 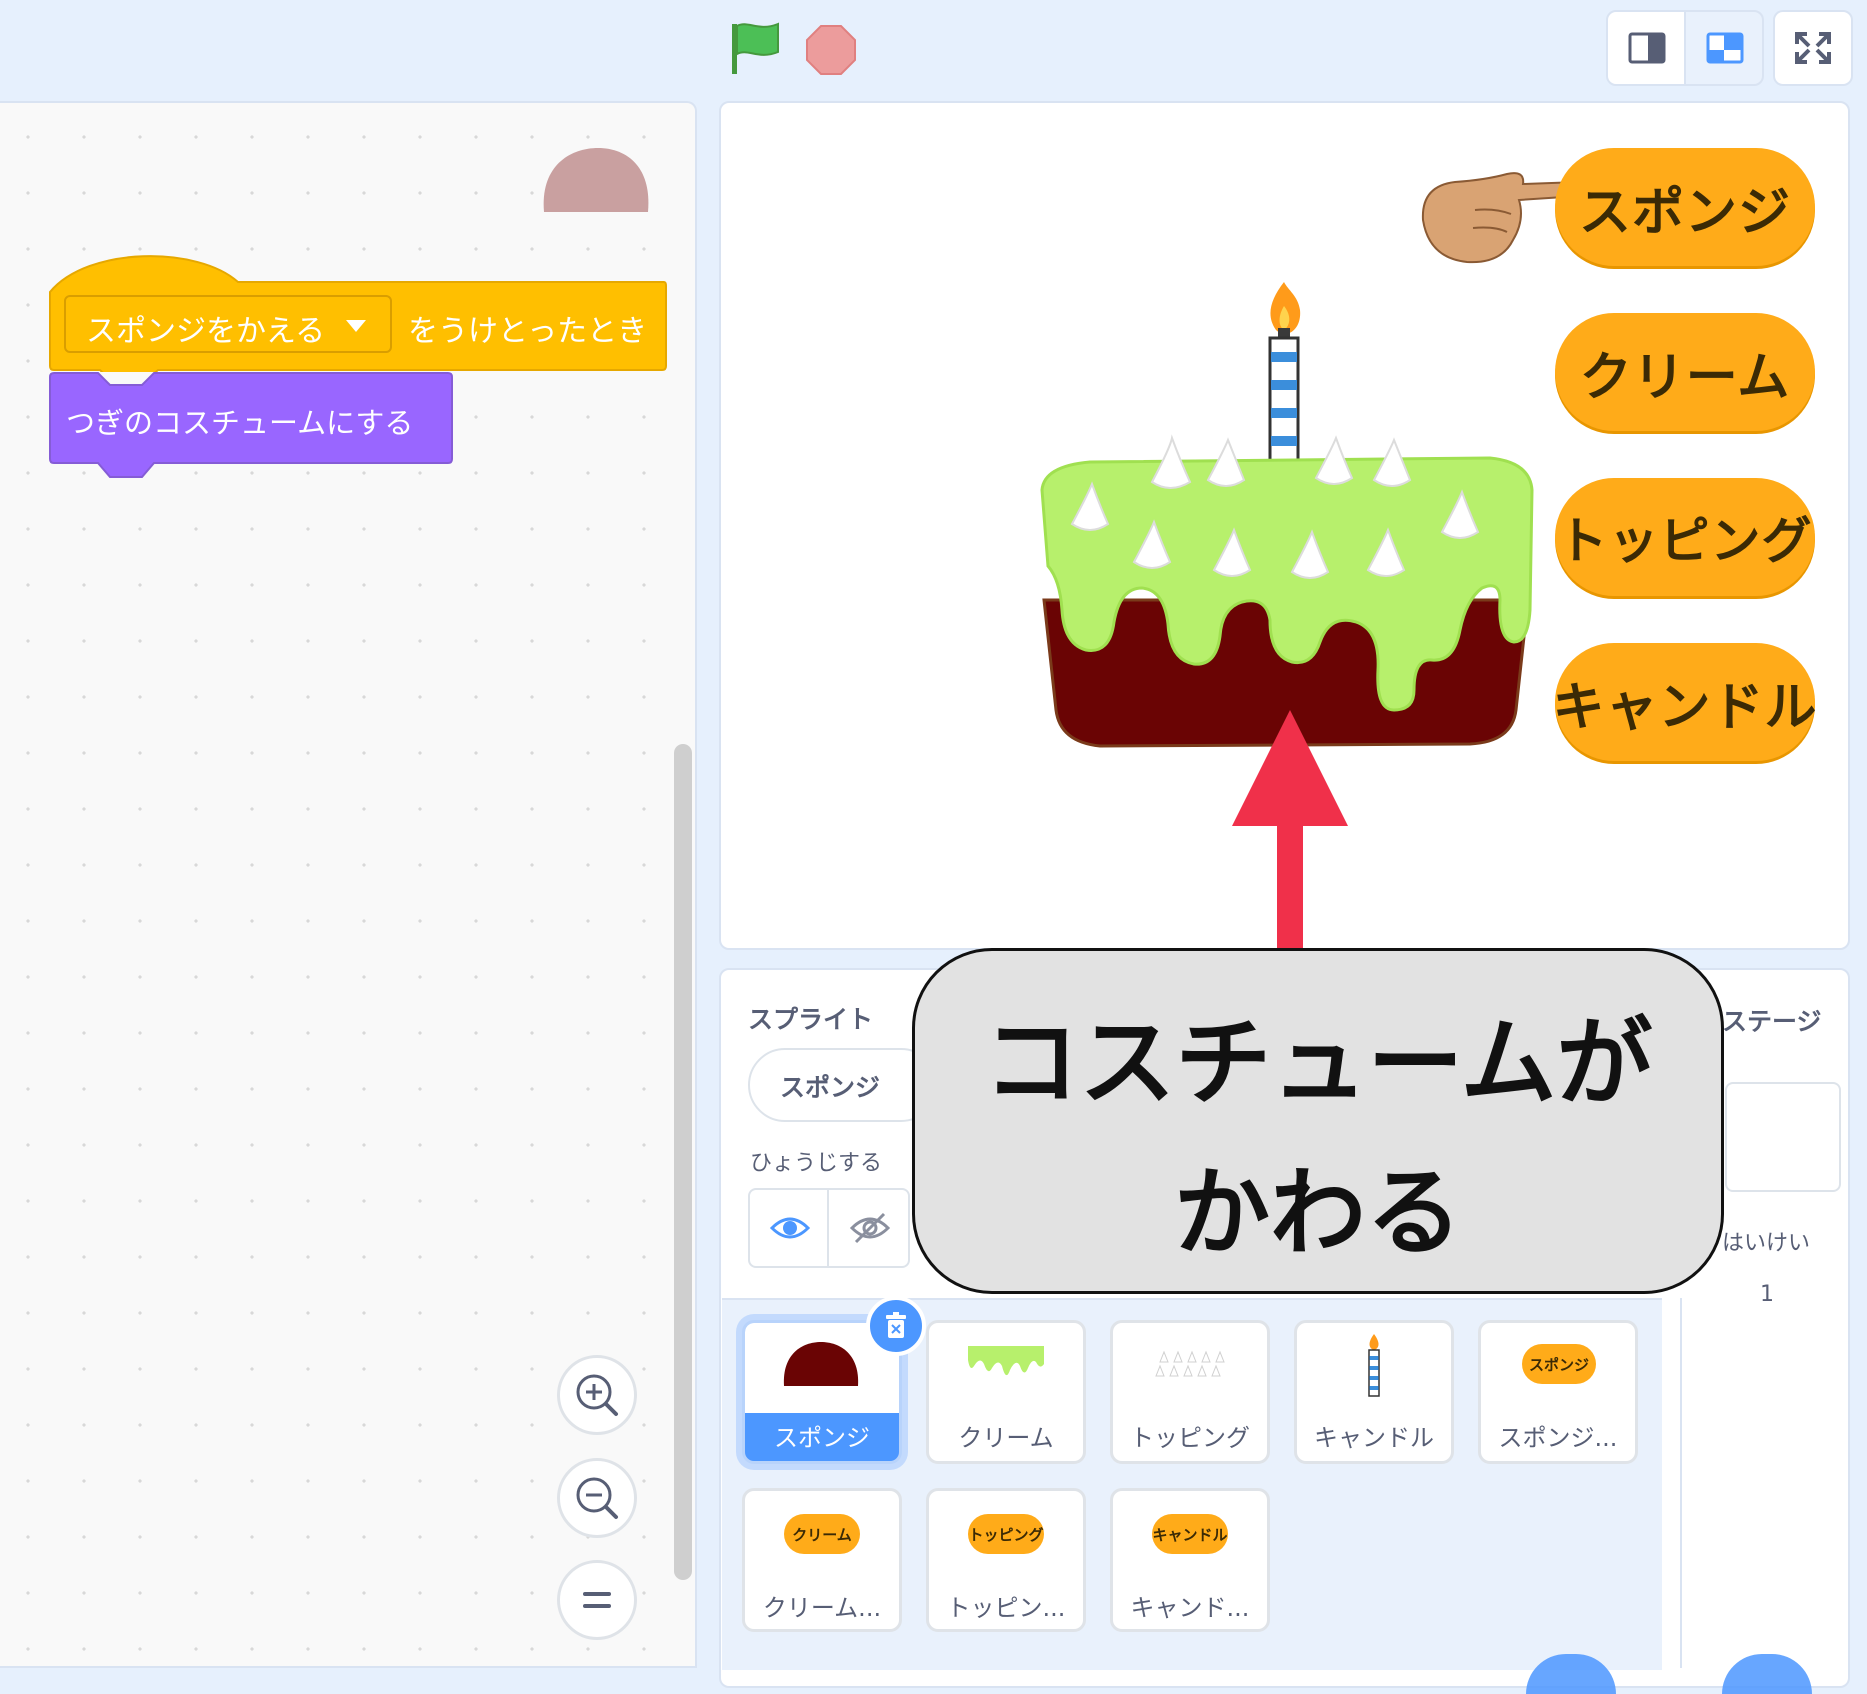 What do you see at coordinates (528, 331) in the screenshot?
I see `hat-block-label: をうけとったとき` at bounding box center [528, 331].